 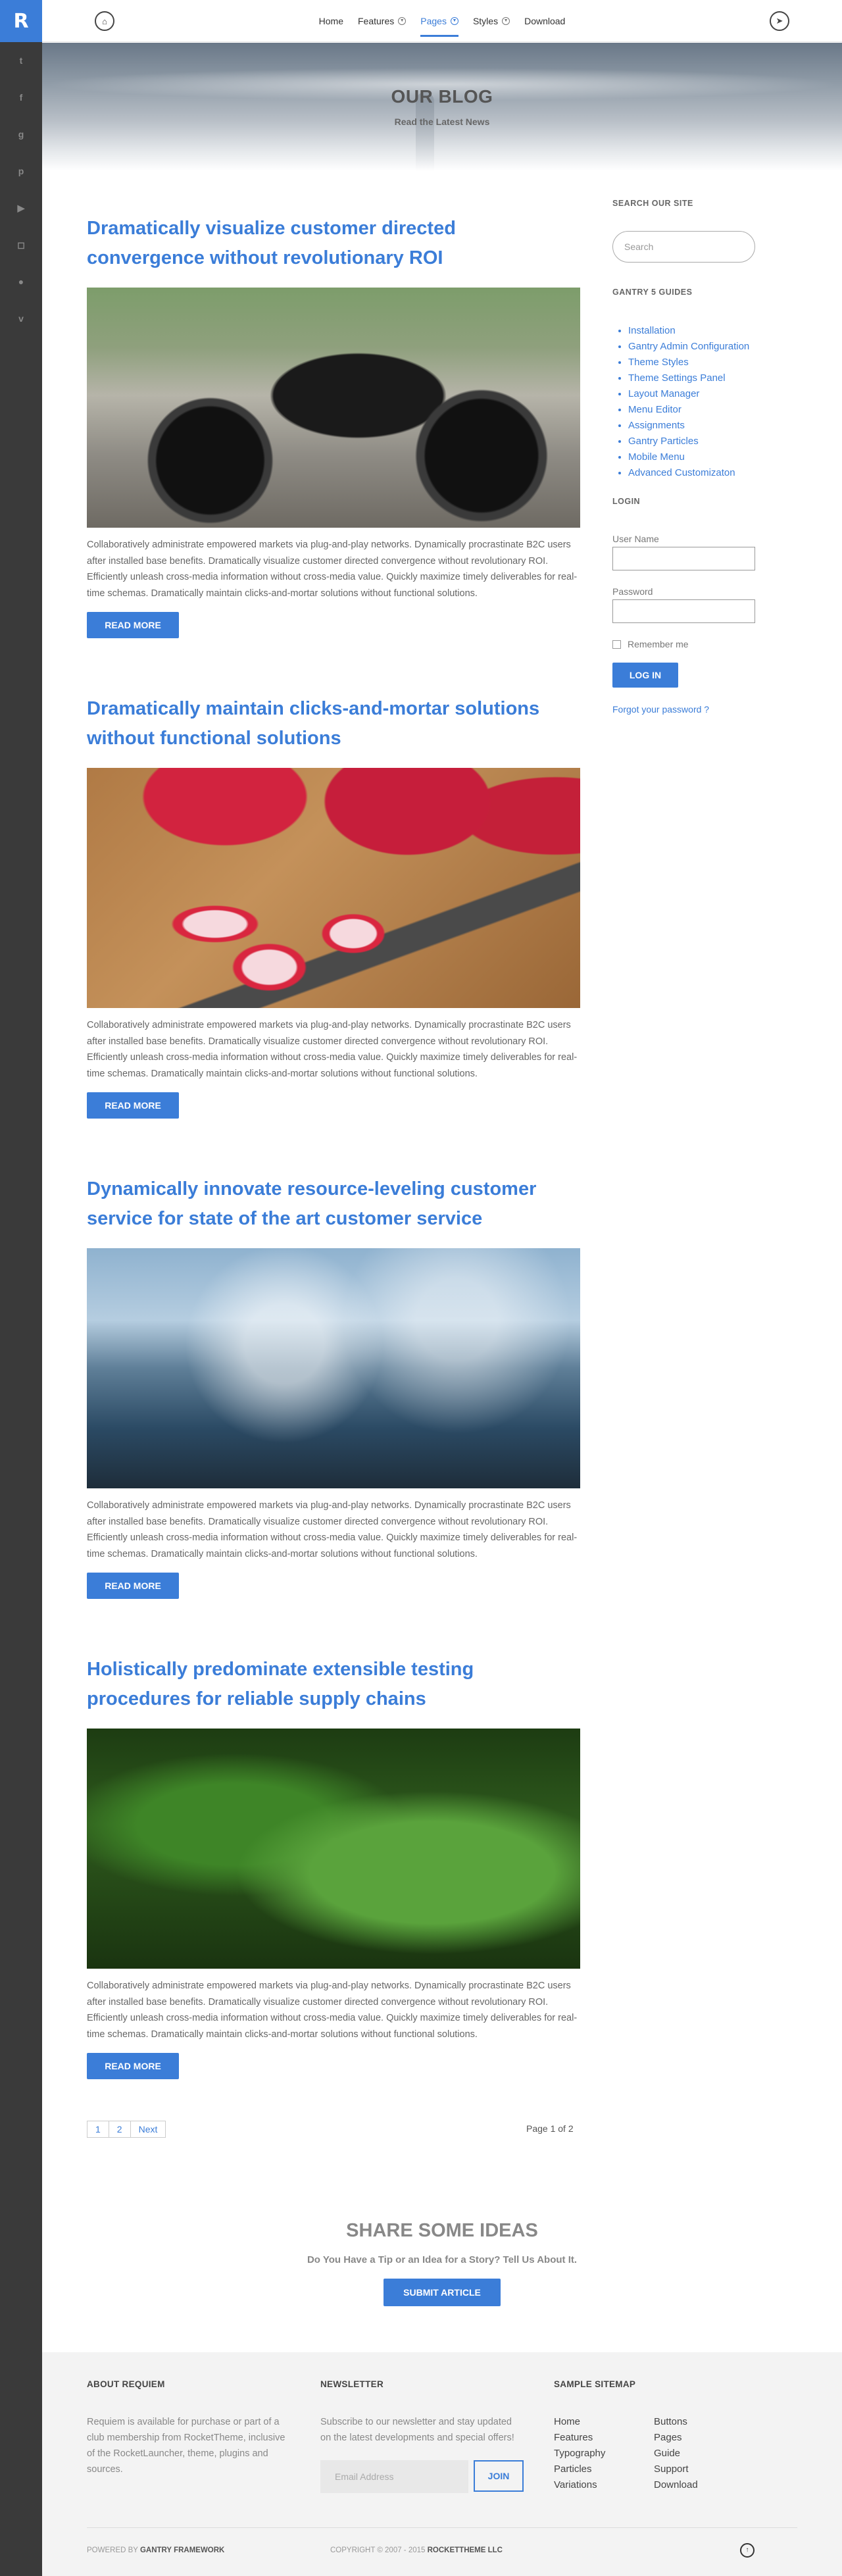 I want to click on page-subtitle: Read the Latest News, so click(x=442, y=121).